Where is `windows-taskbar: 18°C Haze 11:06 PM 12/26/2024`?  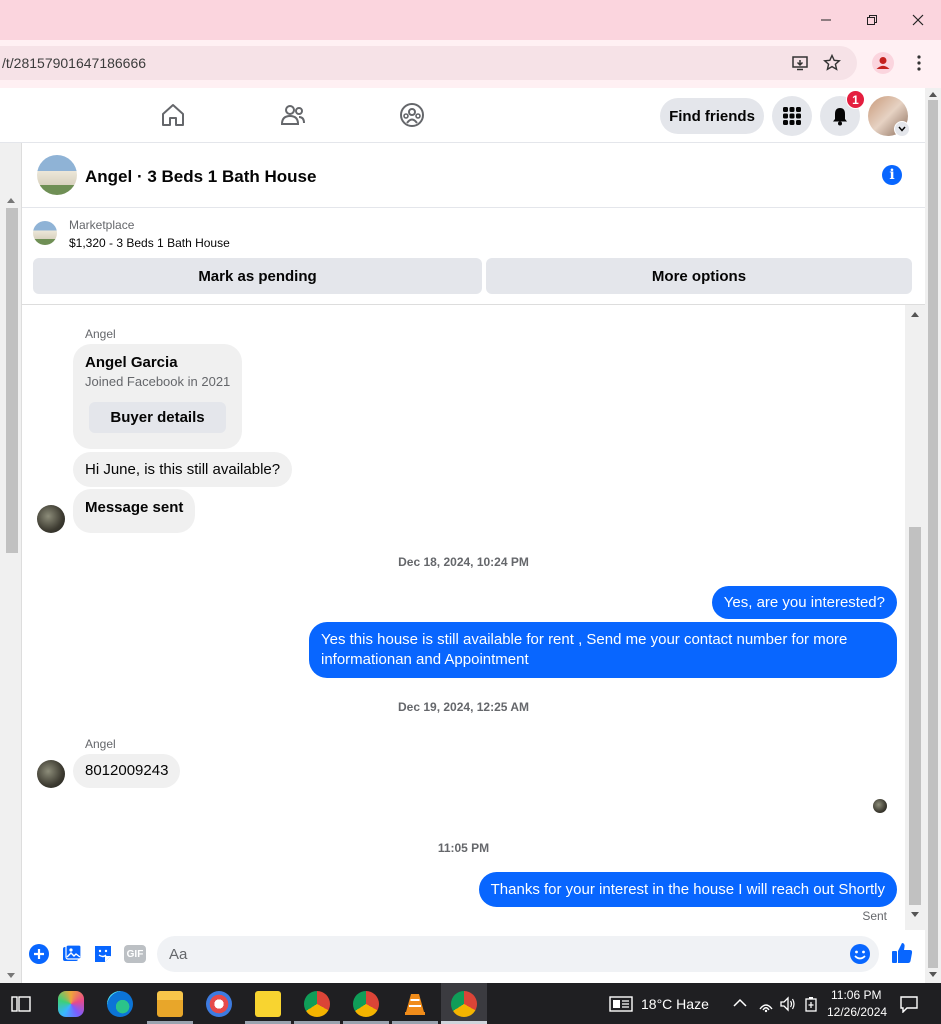
windows-taskbar: 18°C Haze 11:06 PM 12/26/2024 is located at coordinates (470, 1003).